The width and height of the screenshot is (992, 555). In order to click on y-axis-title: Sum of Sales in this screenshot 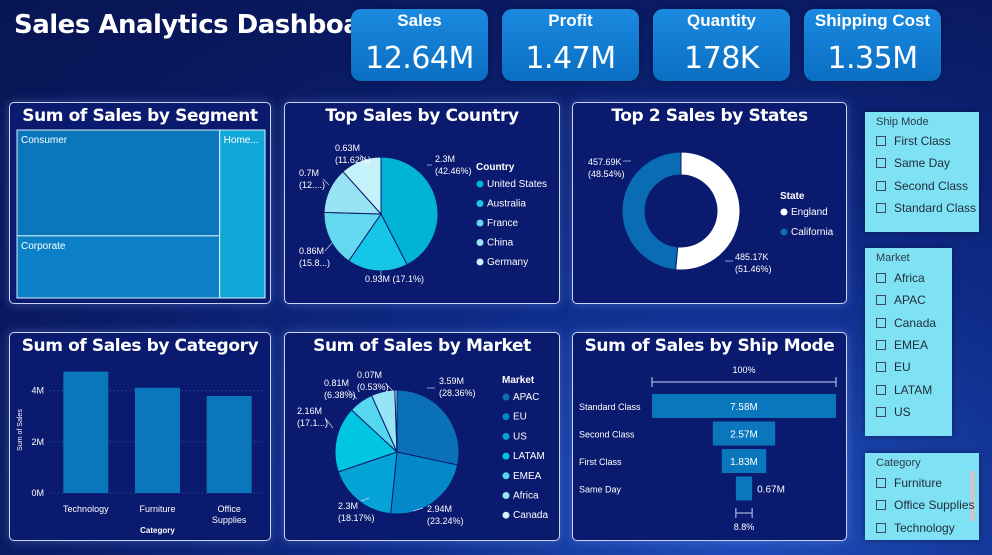, I will do `click(20, 430)`.